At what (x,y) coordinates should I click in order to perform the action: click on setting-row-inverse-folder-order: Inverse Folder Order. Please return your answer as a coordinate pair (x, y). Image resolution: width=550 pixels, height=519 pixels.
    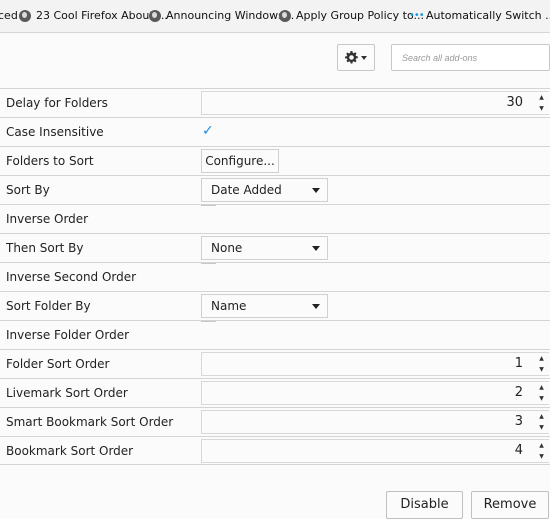
    Looking at the image, I should click on (275, 334).